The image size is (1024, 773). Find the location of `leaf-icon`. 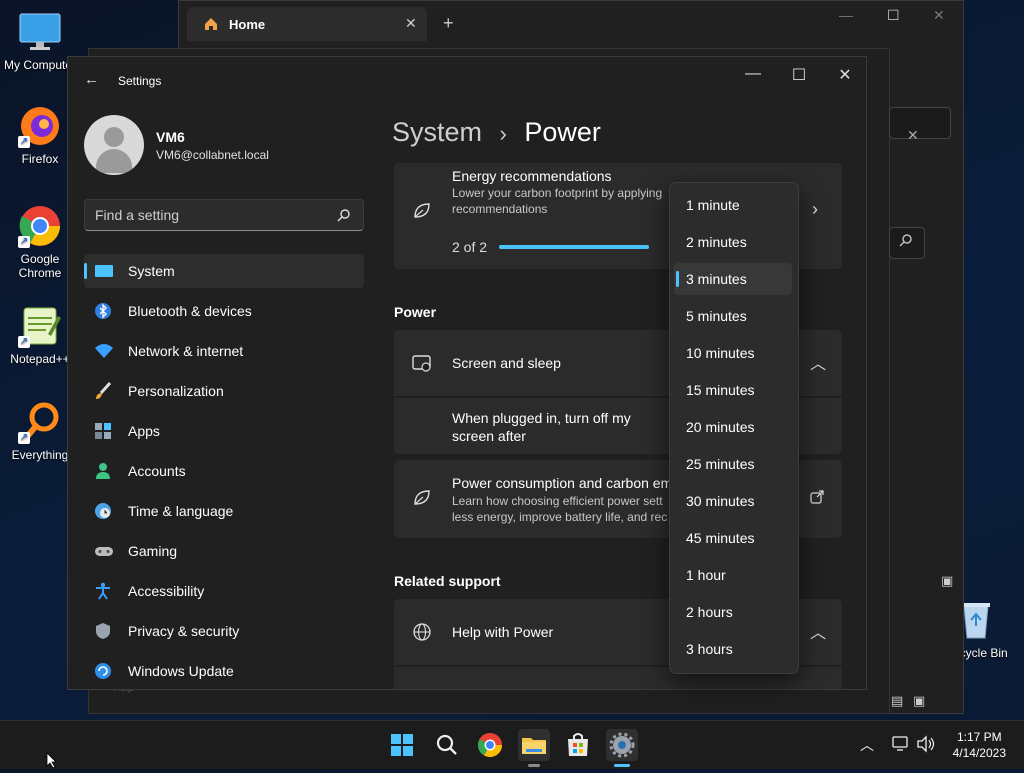

leaf-icon is located at coordinates (422, 211).